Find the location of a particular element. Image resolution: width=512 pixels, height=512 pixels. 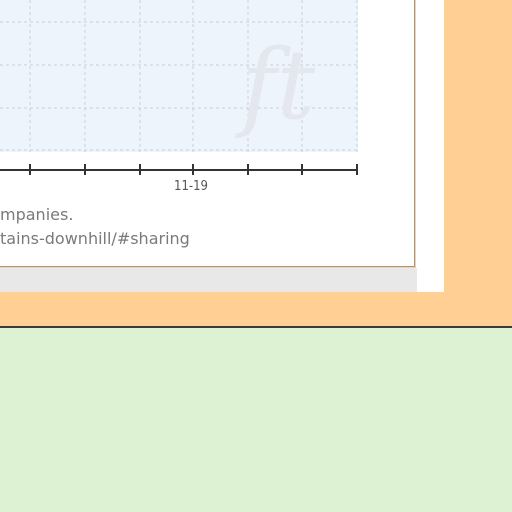

card-bottom-shadow is located at coordinates (208, 280).